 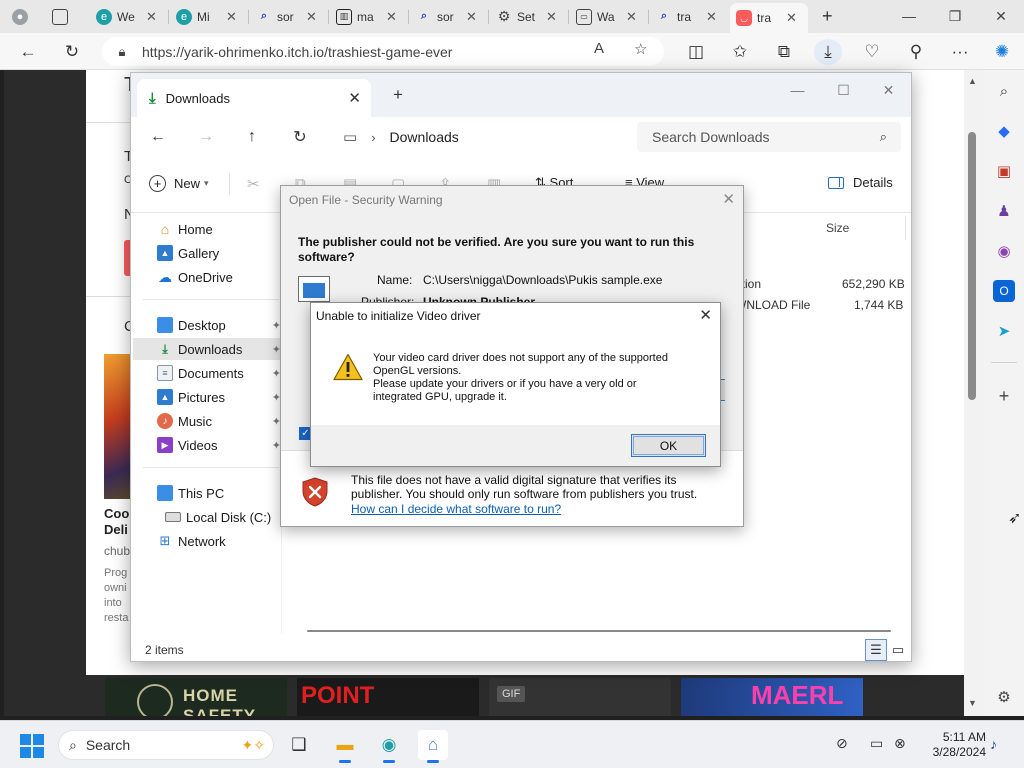 I want to click on scroll-up-icon: ▲, so click(x=972, y=81).